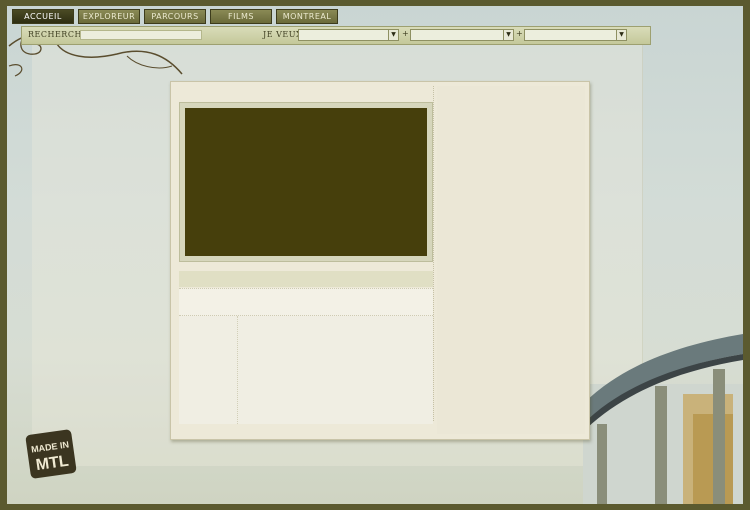 The height and width of the screenshot is (510, 750). I want to click on video-frame, so click(306, 182).